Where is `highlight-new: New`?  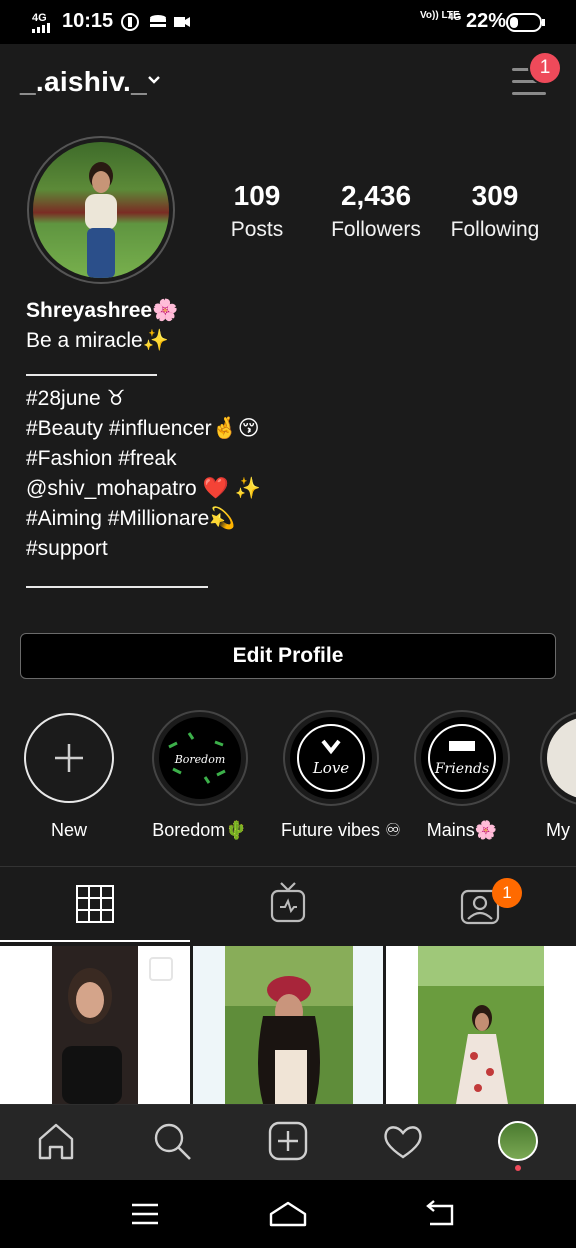 highlight-new: New is located at coordinates (69, 775).